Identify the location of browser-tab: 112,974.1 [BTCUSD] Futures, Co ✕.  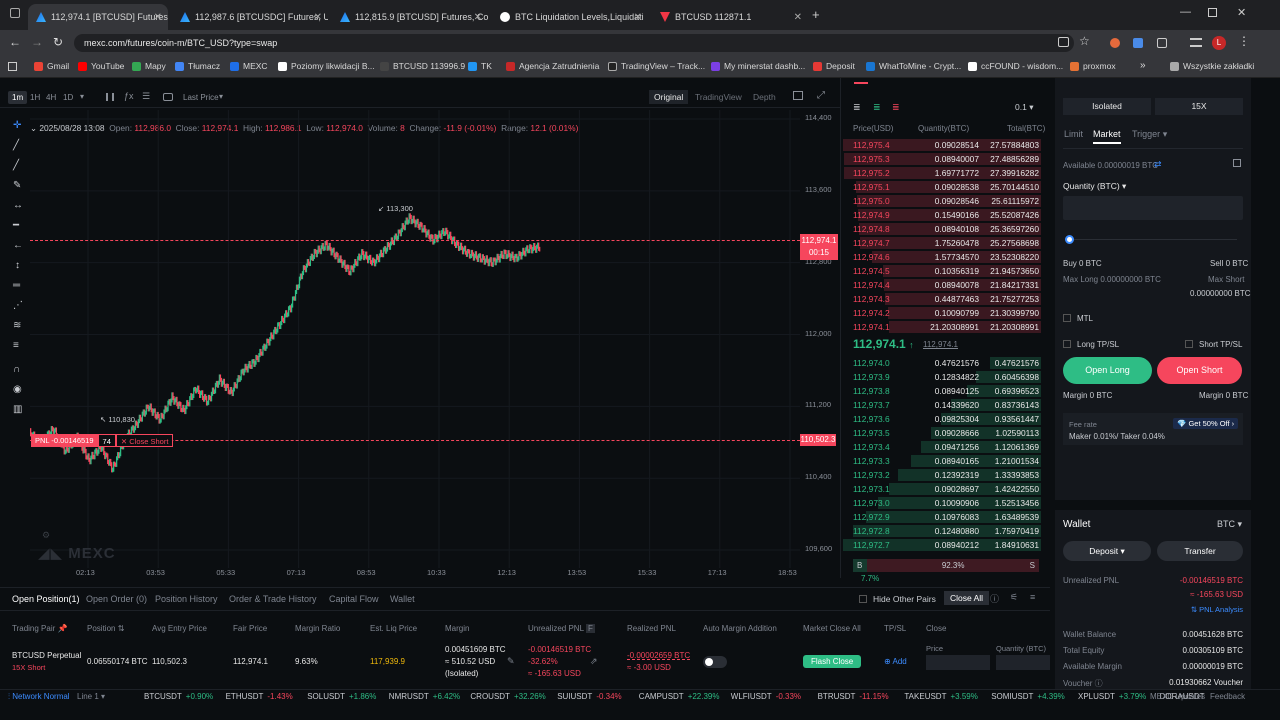
(98, 17).